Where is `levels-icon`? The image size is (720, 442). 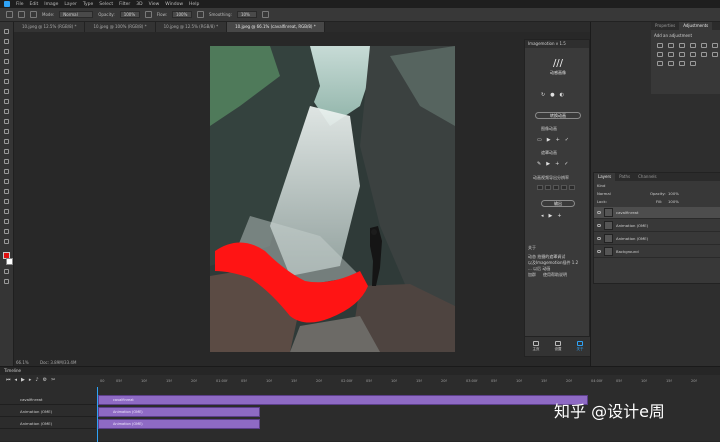
levels-icon is located at coordinates (671, 45).